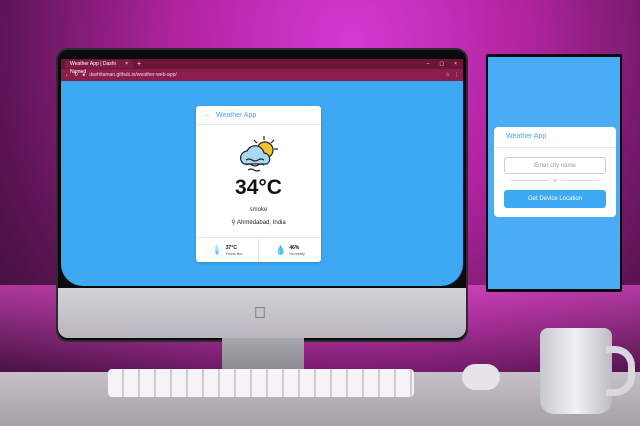  What do you see at coordinates (555, 137) in the screenshot?
I see `phone-app-title: Weather App` at bounding box center [555, 137].